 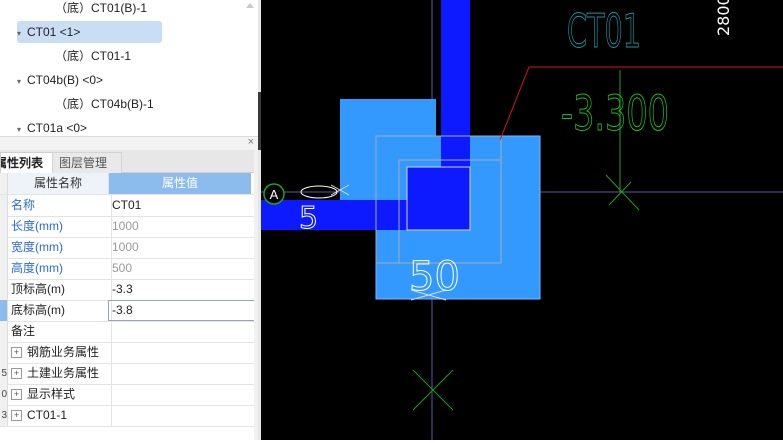 I want to click on property-name: 备注, so click(x=60, y=331).